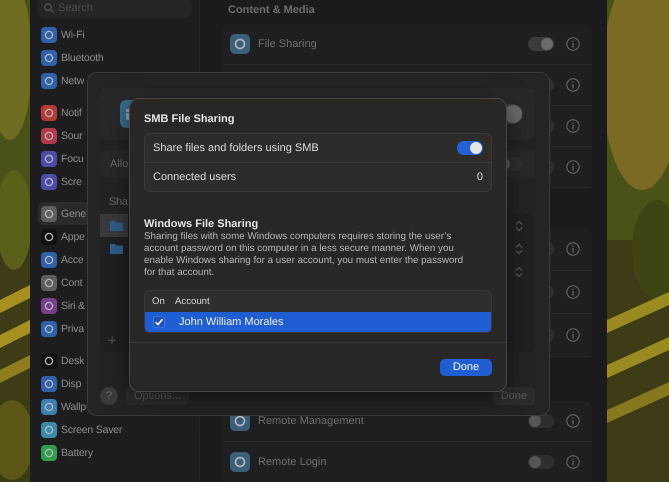  Describe the element at coordinates (479, 177) in the screenshot. I see `user-count: 0` at that location.